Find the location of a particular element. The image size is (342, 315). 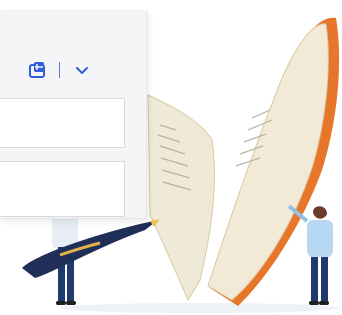

book-page-left is located at coordinates (181, 198).